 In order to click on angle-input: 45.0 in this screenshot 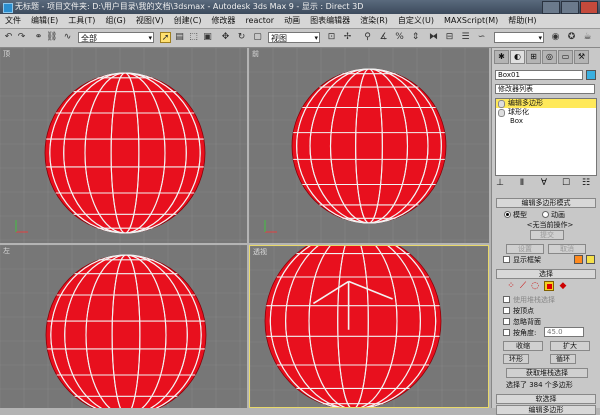, I will do `click(564, 332)`.